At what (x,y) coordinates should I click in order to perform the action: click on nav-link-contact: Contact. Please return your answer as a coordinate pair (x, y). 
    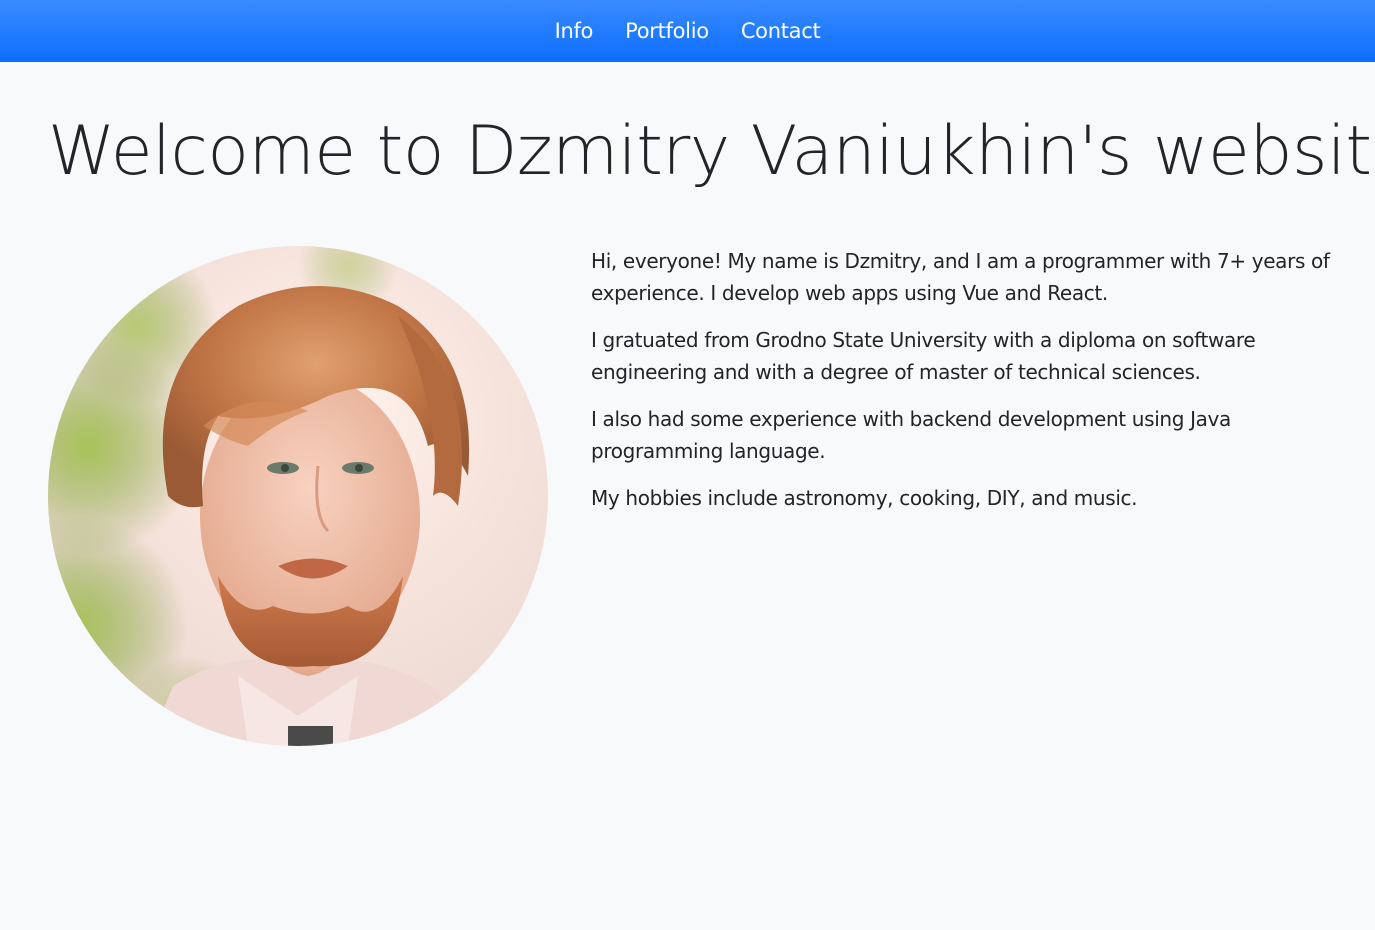
    Looking at the image, I should click on (781, 31).